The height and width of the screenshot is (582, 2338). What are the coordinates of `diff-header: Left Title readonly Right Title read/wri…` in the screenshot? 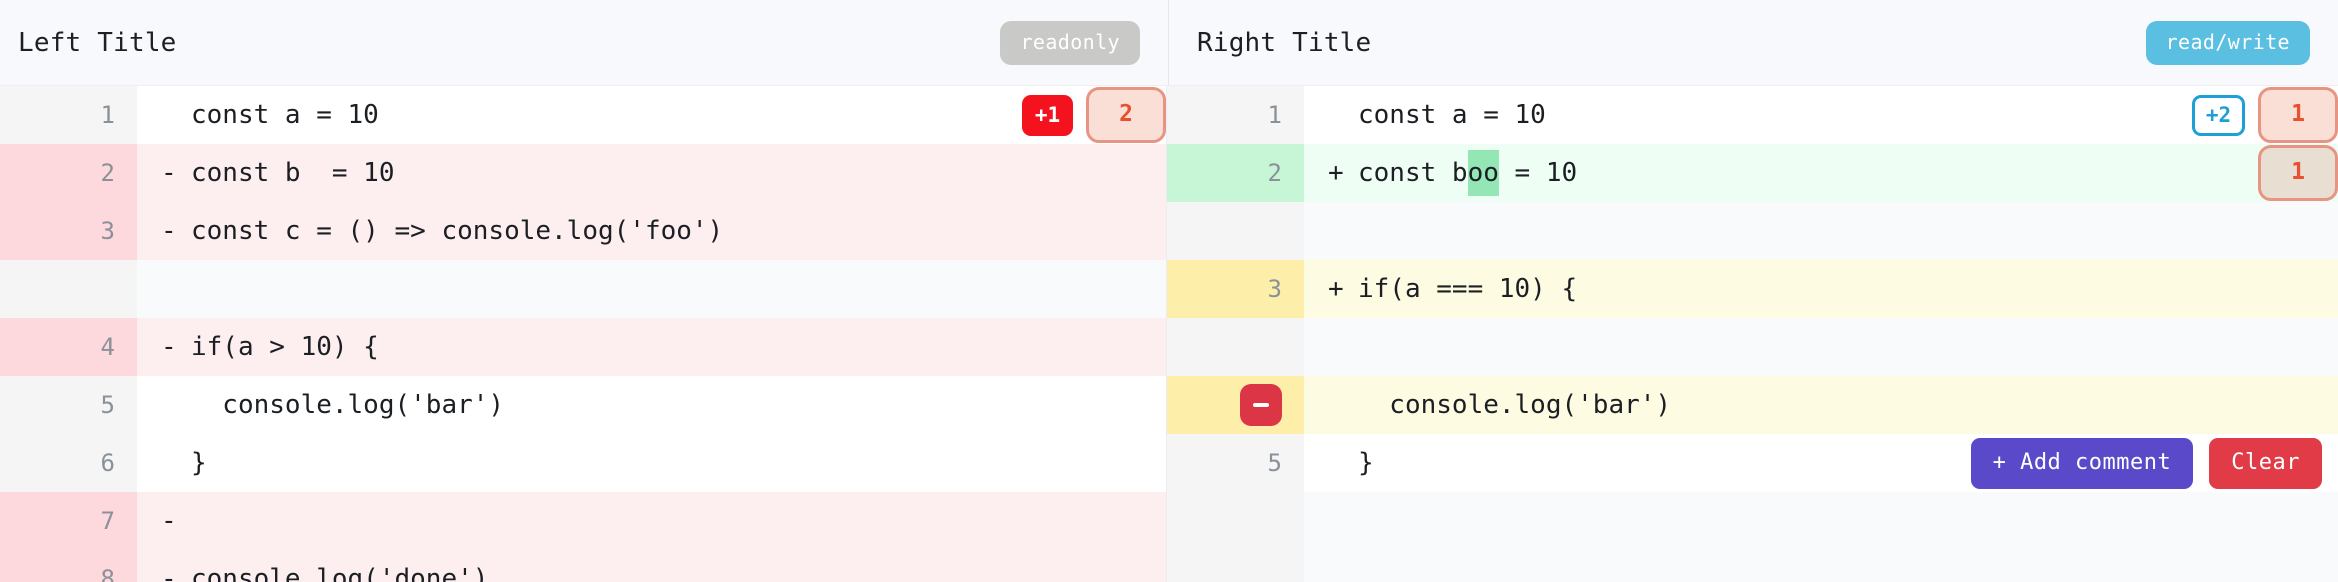 It's located at (1169, 43).